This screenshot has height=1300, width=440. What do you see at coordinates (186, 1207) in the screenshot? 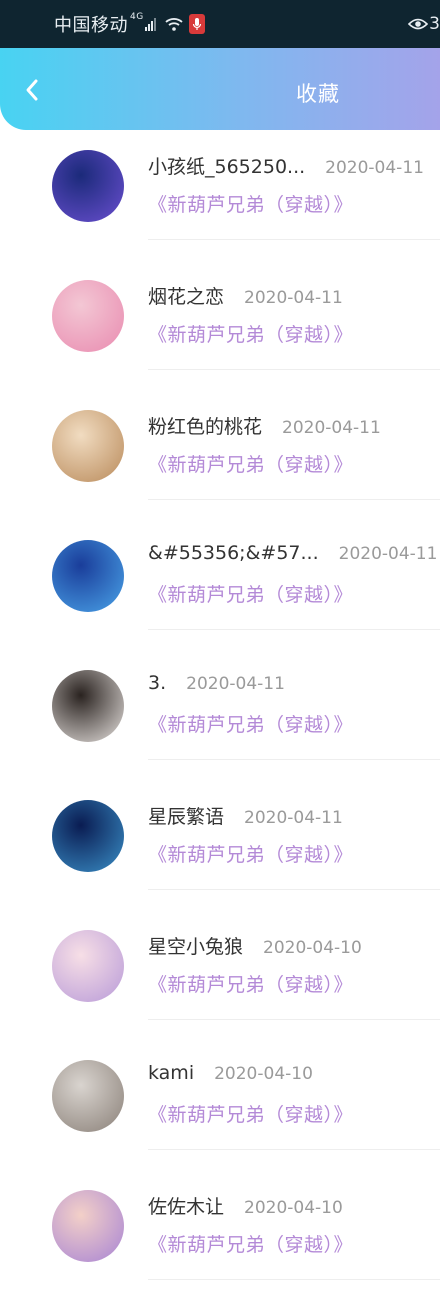
I see `user-name-text: 佐佐木让` at bounding box center [186, 1207].